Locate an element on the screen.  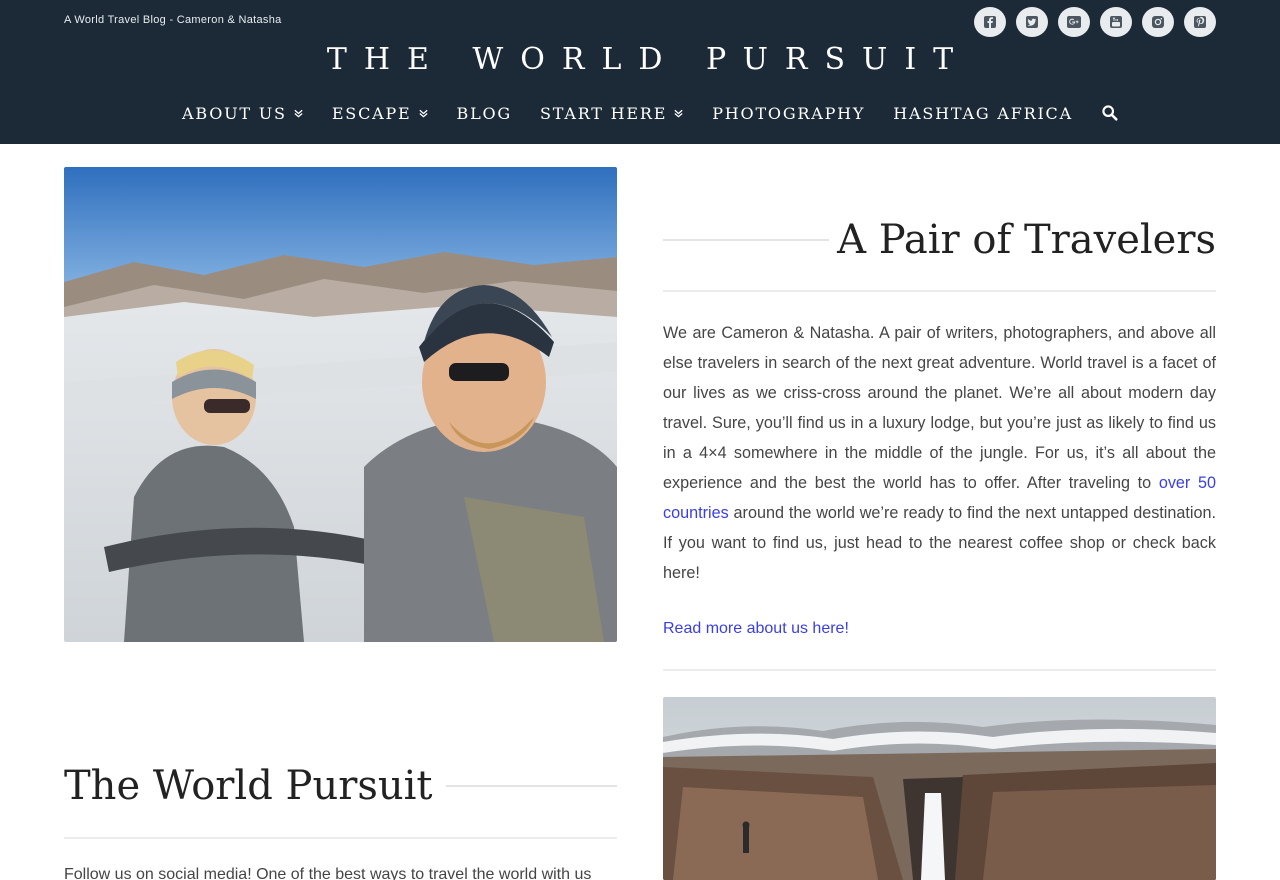
about-heading-row: A Pair of Travelers is located at coordinates (939, 240).